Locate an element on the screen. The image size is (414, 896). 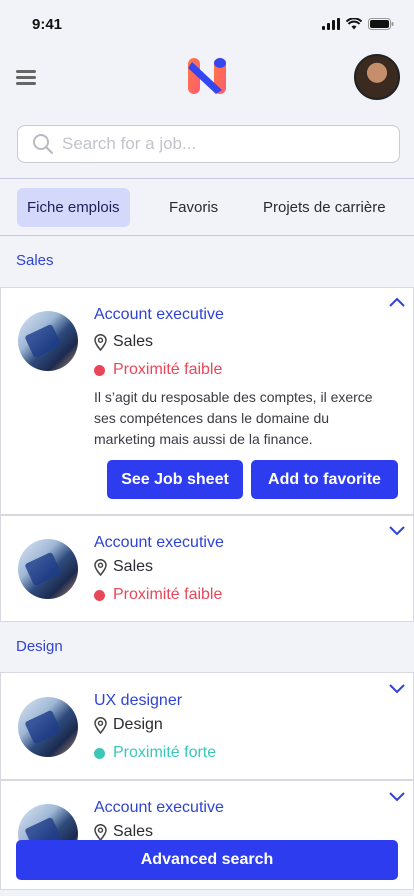
job-proximity: Proximité forte is located at coordinates (155, 753).